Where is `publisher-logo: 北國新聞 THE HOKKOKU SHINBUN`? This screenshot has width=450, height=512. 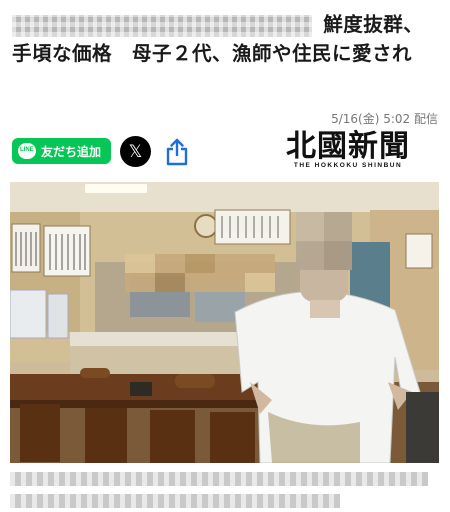 publisher-logo: 北國新聞 THE HOKKOKU SHINBUN is located at coordinates (348, 152).